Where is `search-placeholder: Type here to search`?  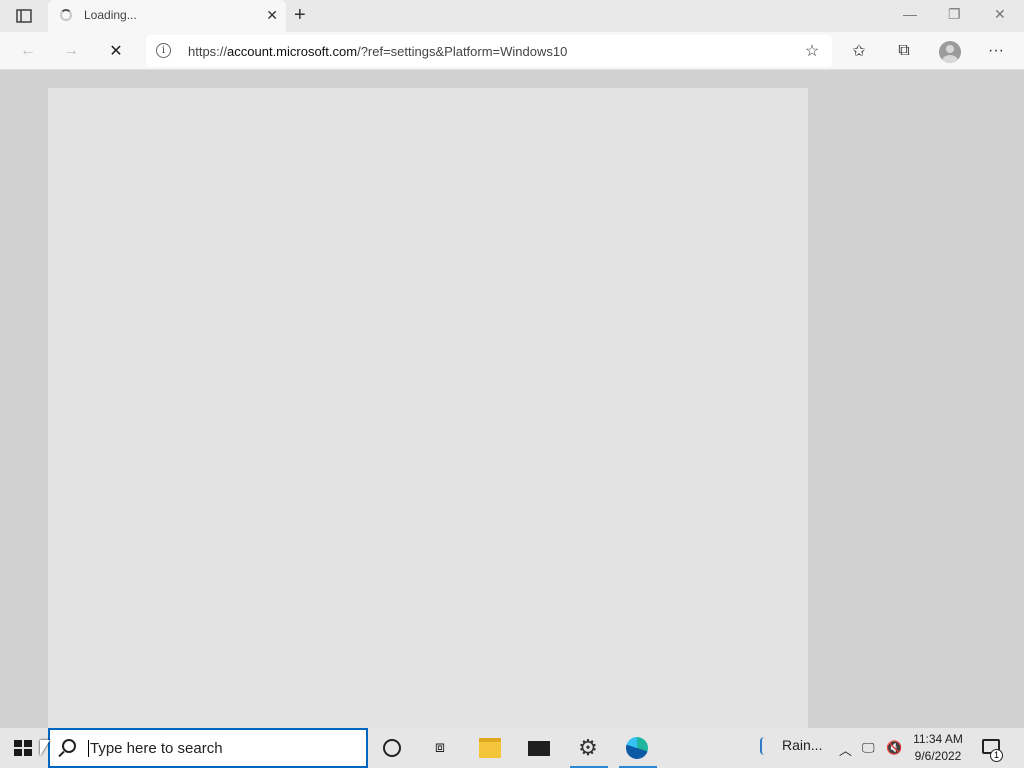 search-placeholder: Type here to search is located at coordinates (155, 748).